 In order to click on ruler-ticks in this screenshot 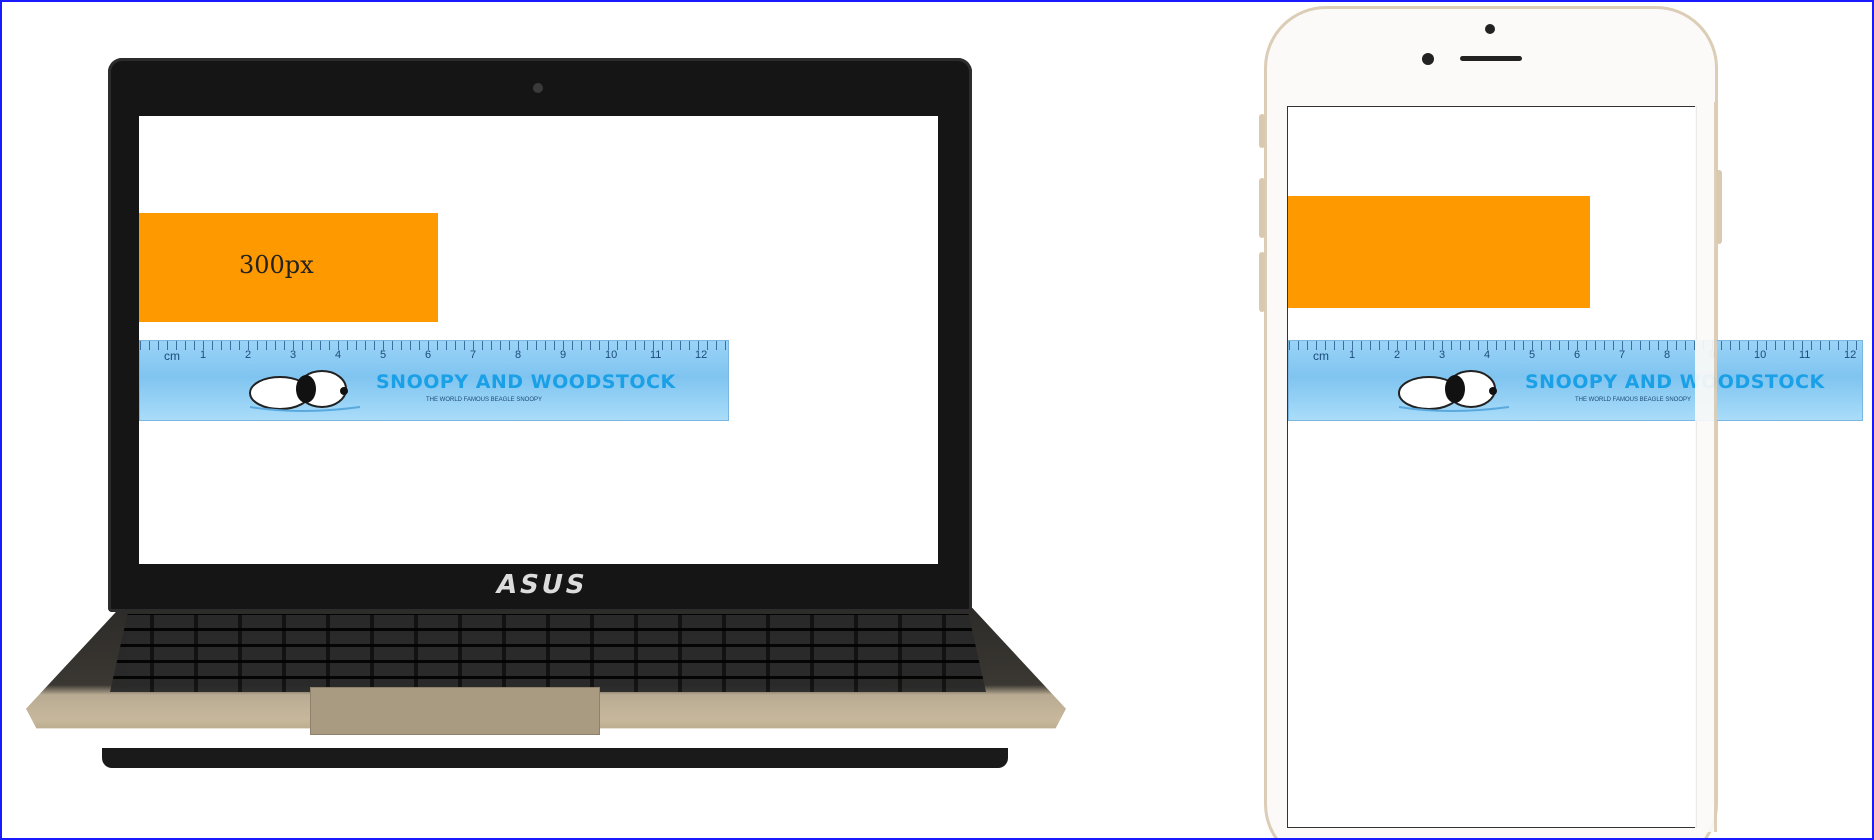, I will do `click(434, 345)`.